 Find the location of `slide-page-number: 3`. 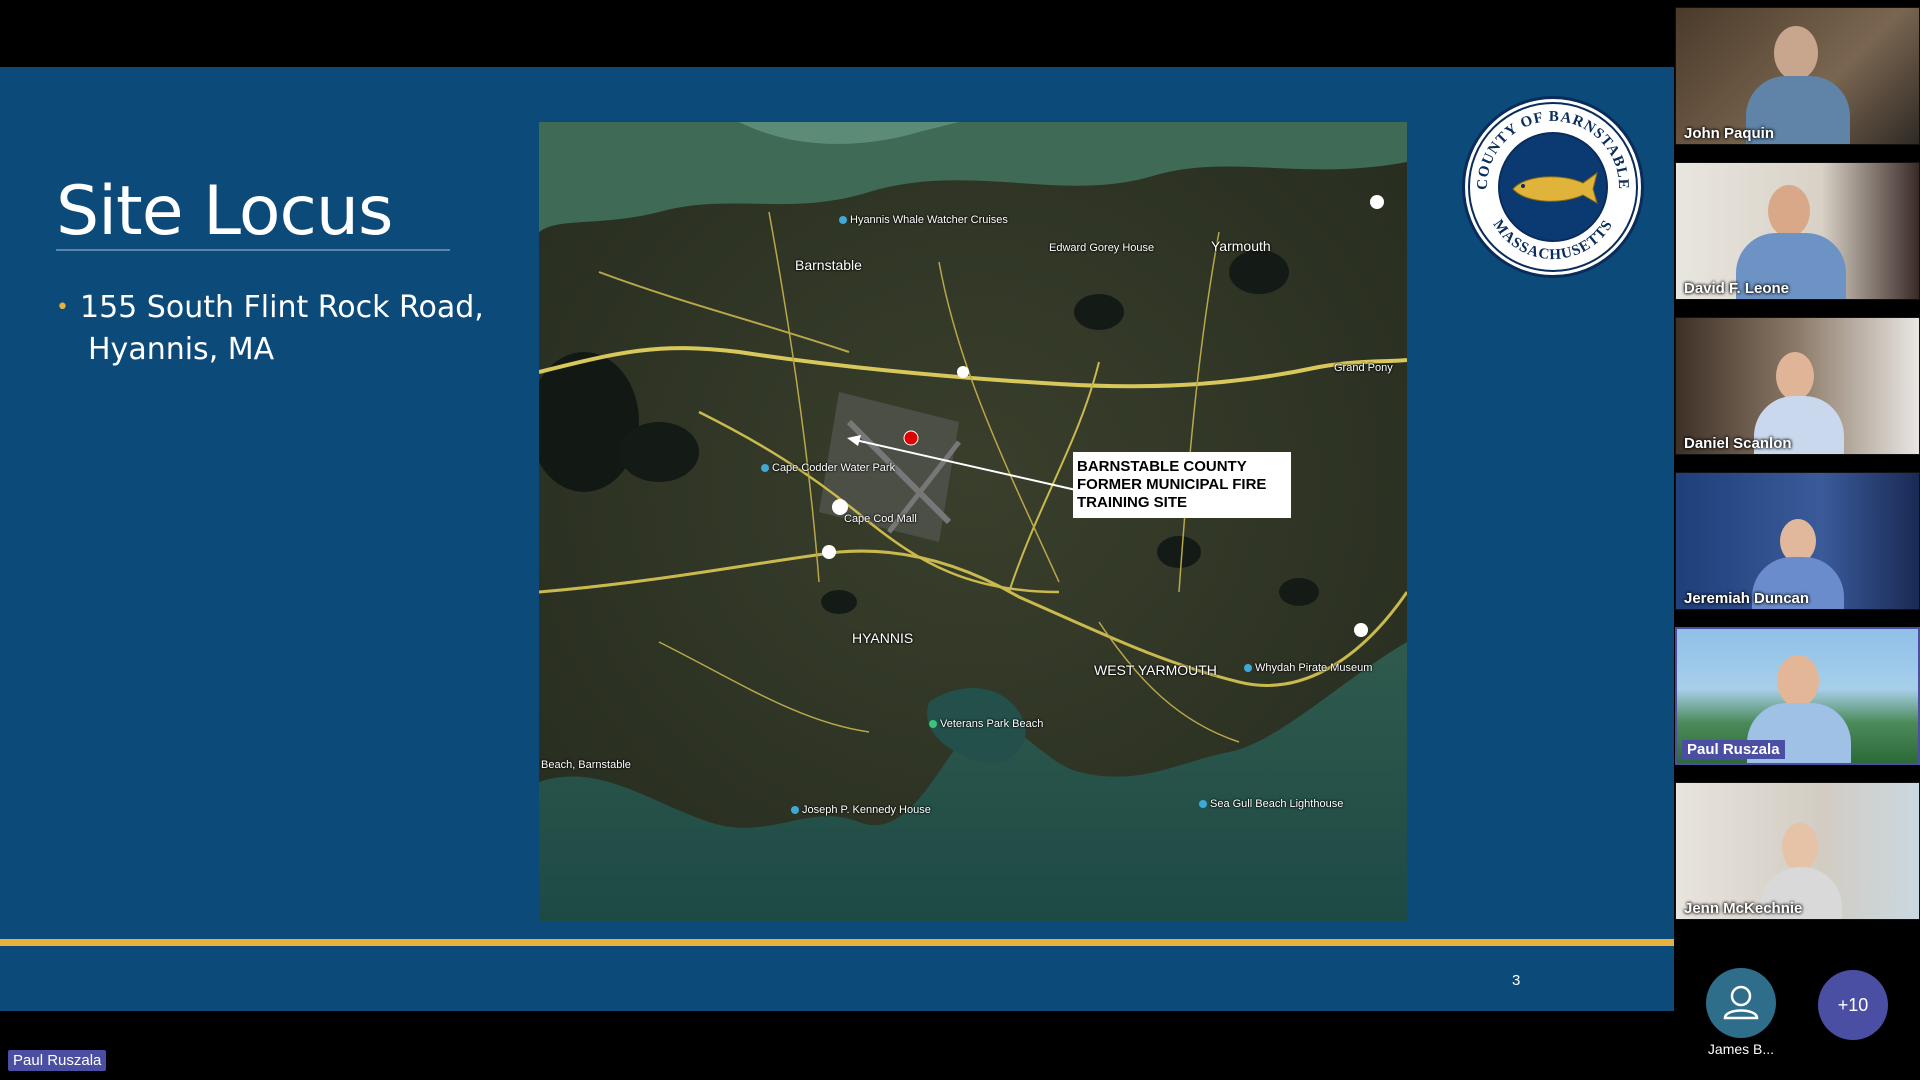

slide-page-number: 3 is located at coordinates (1516, 980).